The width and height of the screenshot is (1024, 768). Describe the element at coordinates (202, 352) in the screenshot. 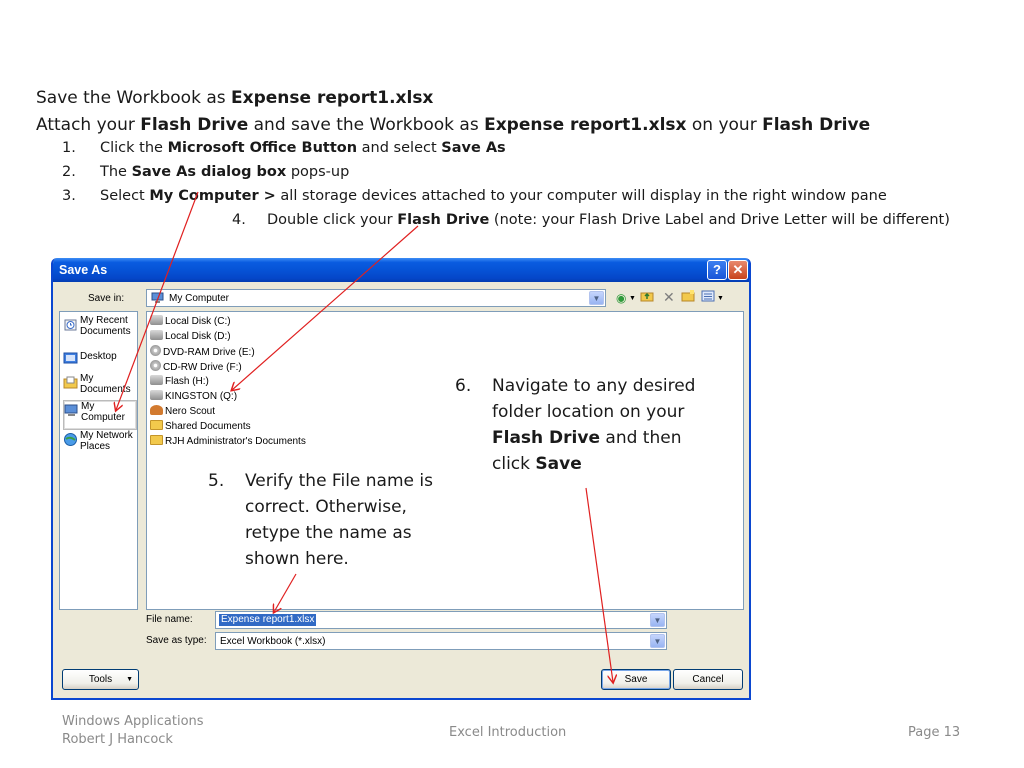

I see `list-item-dvd-ram-drive: DVD-RAM Drive (E:)` at that location.